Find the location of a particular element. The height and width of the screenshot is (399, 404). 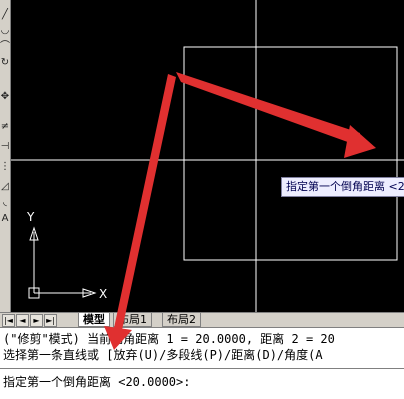

ucs-icon is located at coordinates (62, 262).